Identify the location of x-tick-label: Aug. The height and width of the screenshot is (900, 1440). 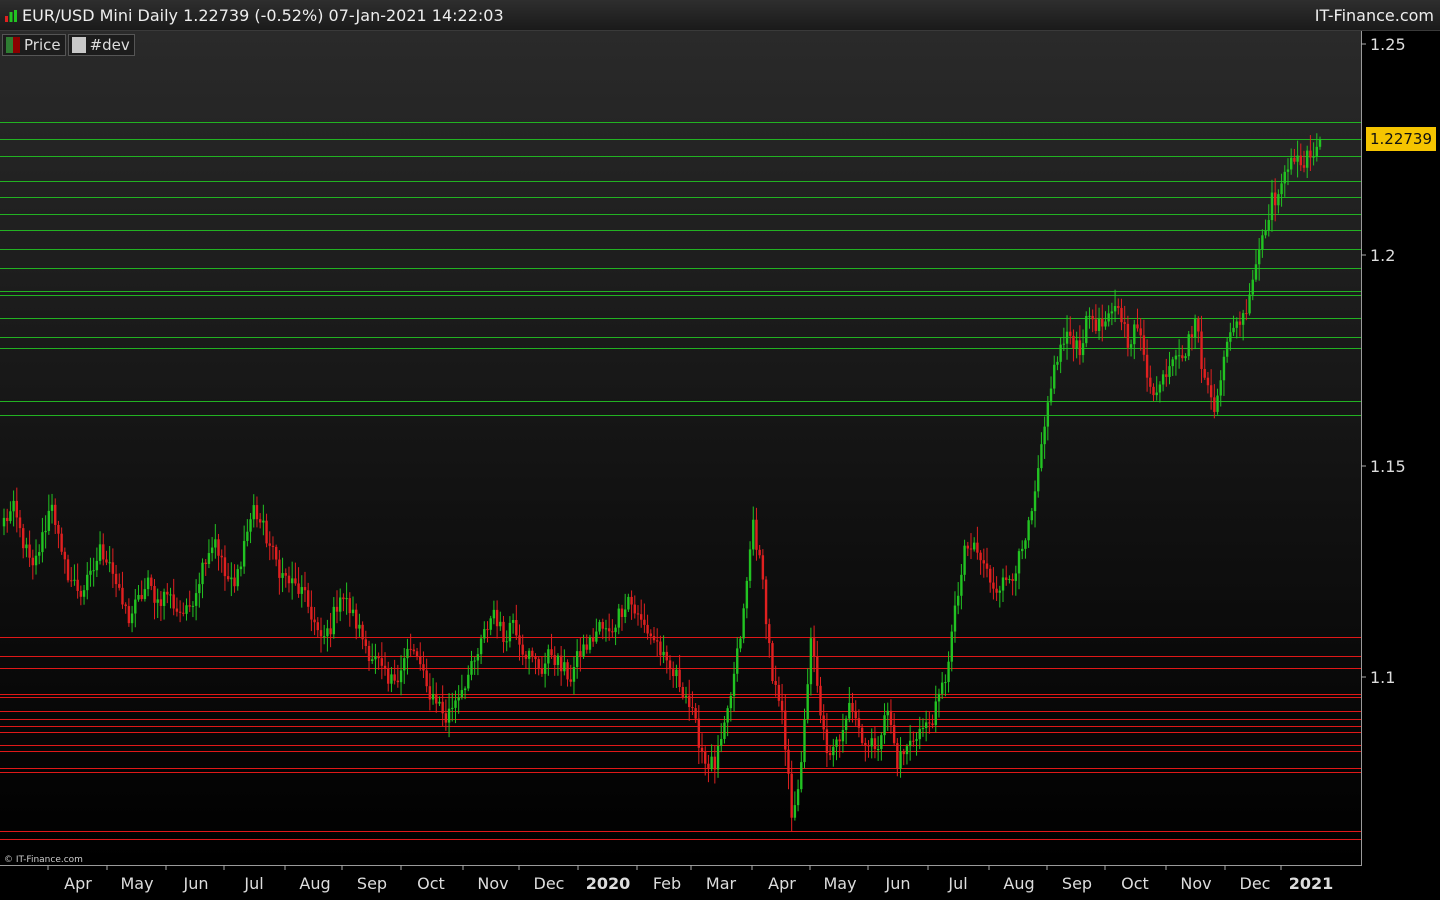
(314, 883).